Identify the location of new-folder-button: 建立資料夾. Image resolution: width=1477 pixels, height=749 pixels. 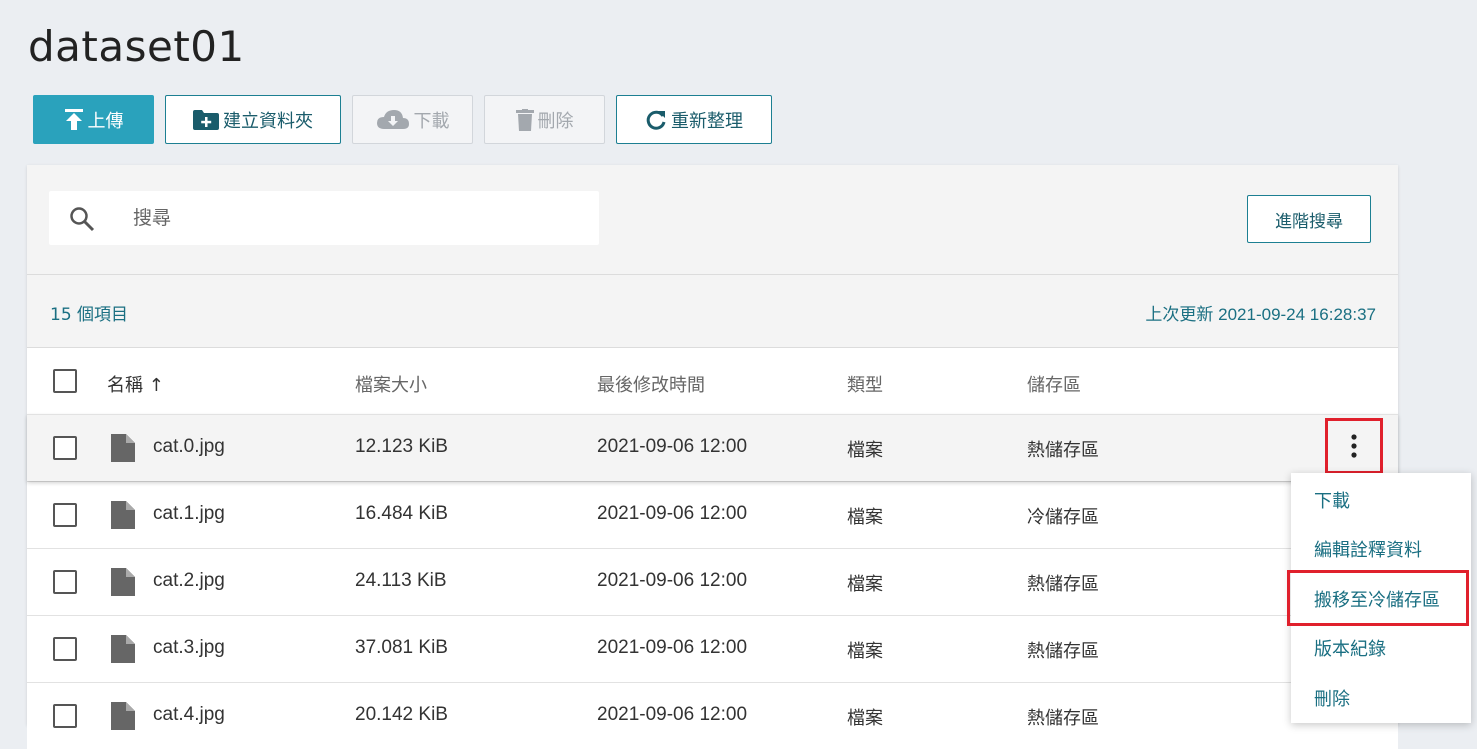
(253, 119).